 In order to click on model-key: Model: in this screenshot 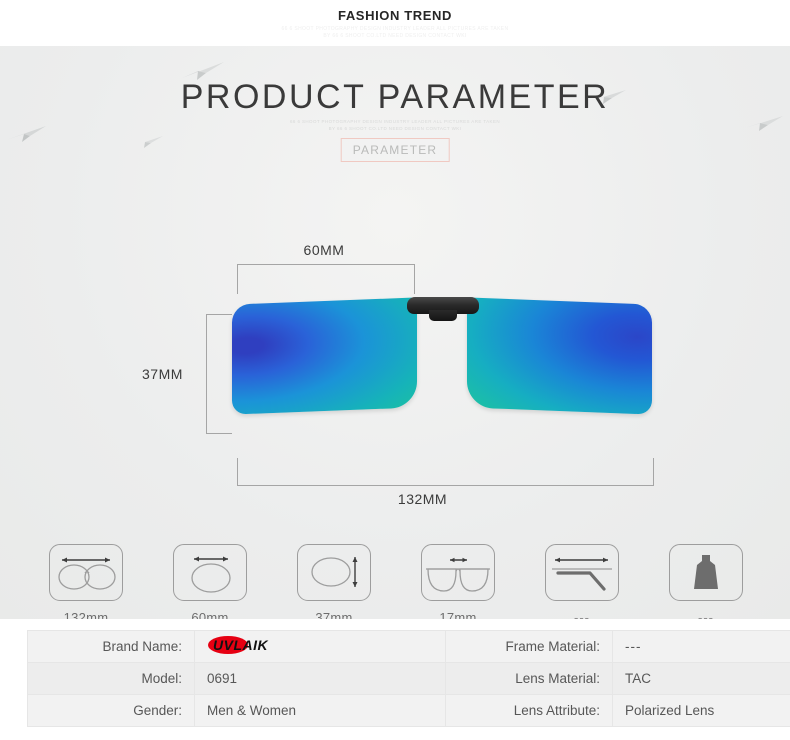, I will do `click(111, 678)`.